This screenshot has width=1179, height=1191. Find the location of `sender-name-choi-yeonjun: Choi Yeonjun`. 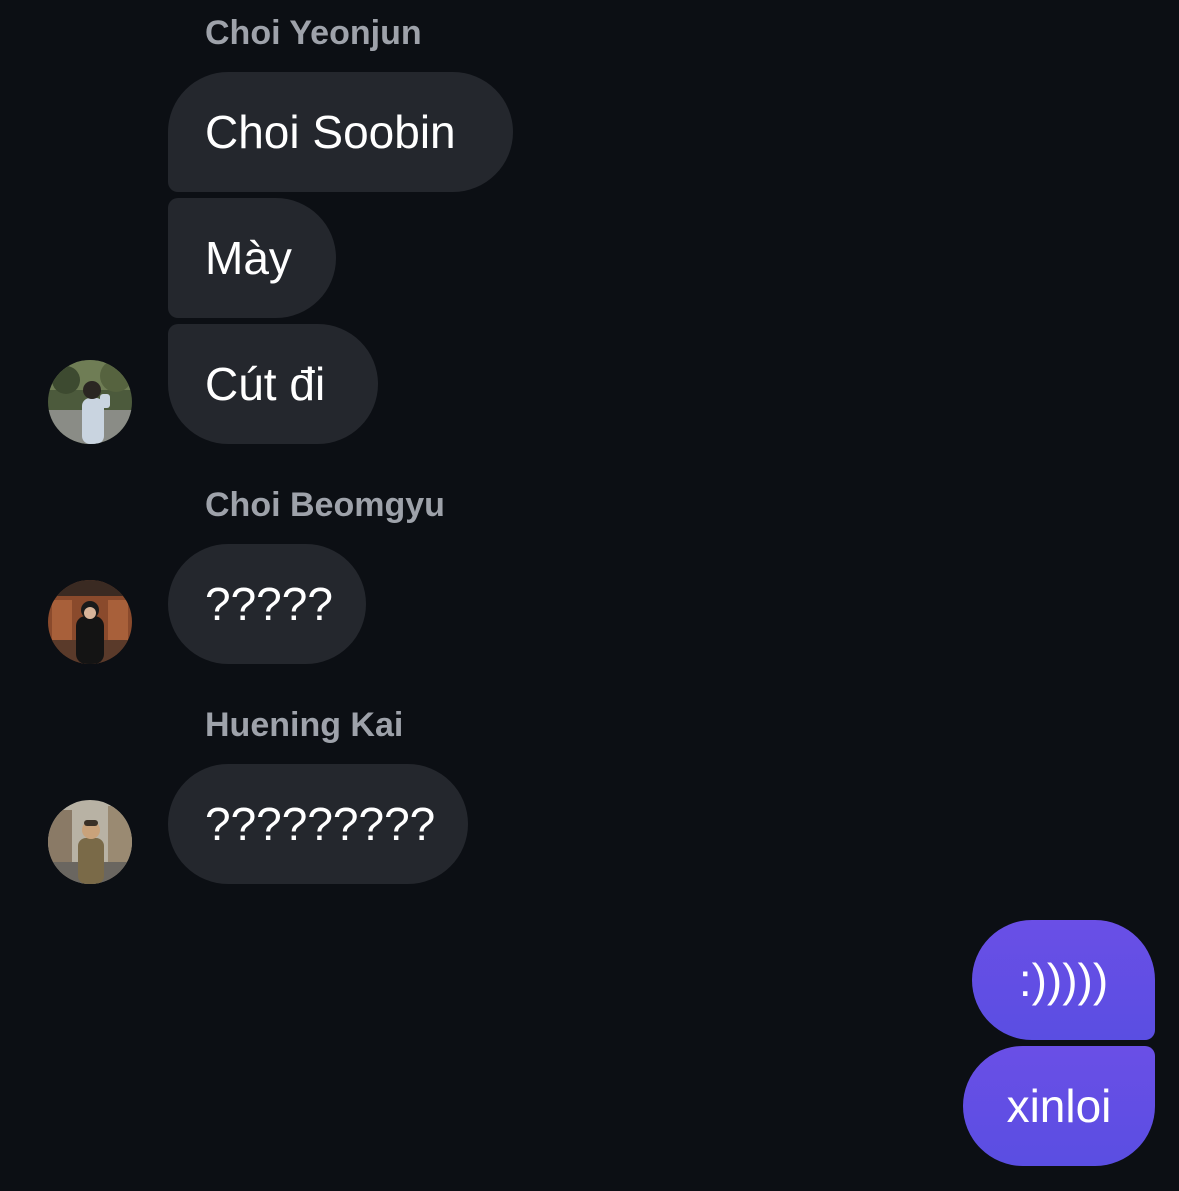

sender-name-choi-yeonjun: Choi Yeonjun is located at coordinates (313, 33).